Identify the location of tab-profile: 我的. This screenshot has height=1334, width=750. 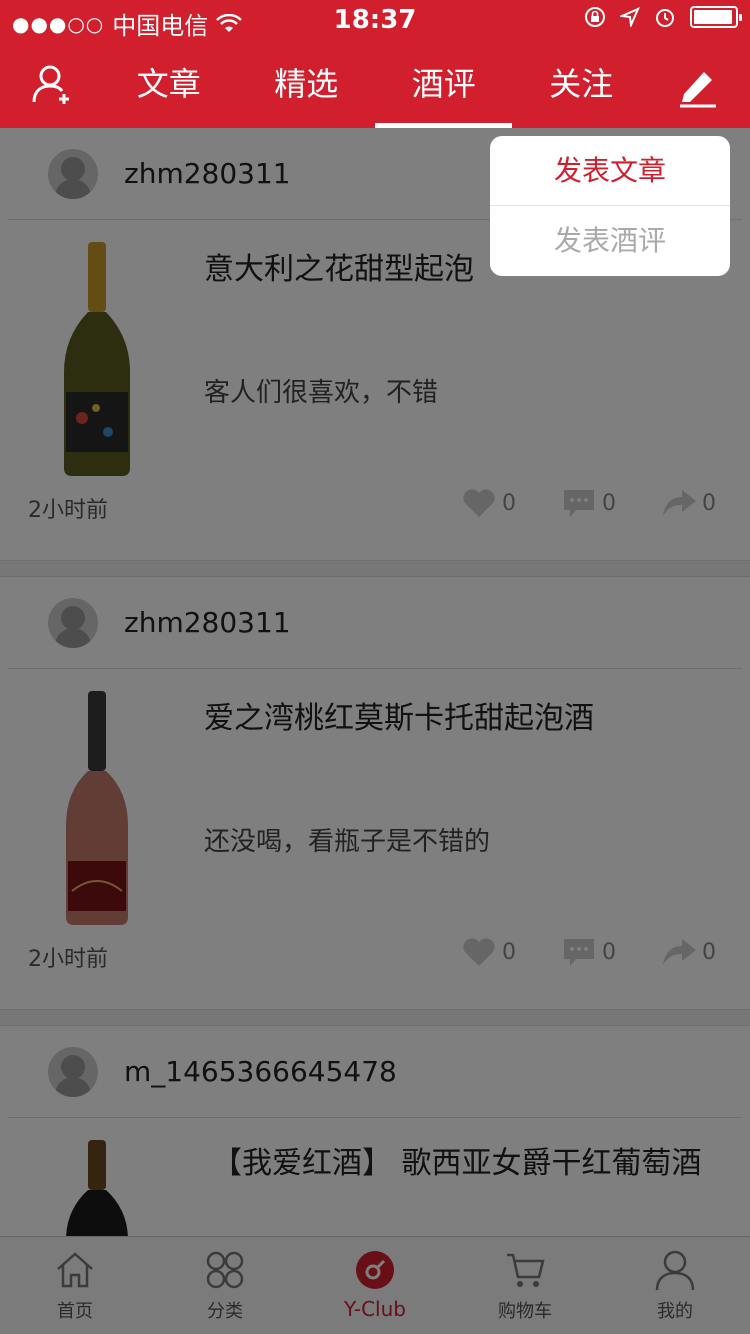
(675, 1285).